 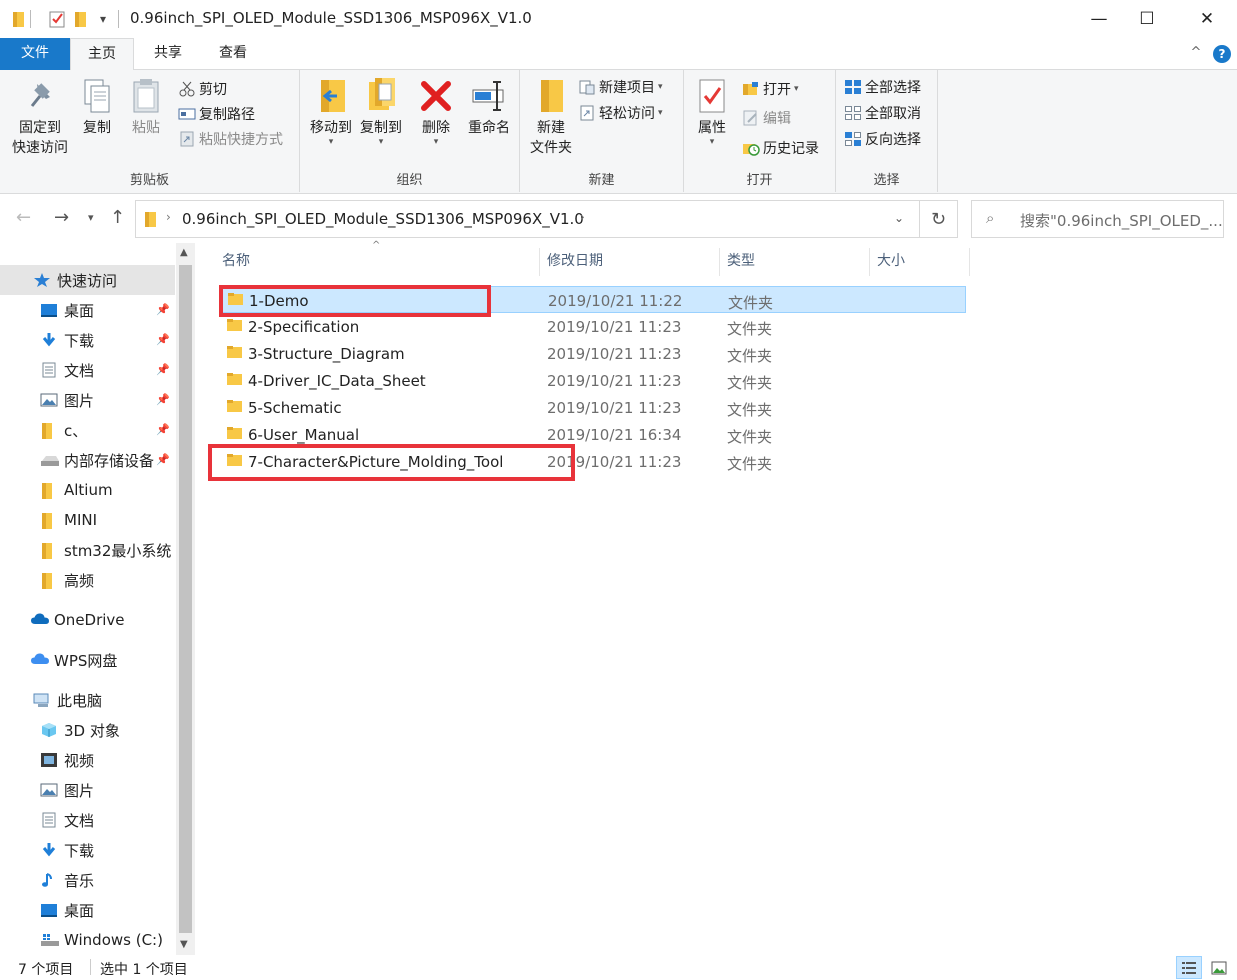 I want to click on easy-access-icon, so click(x=587, y=113).